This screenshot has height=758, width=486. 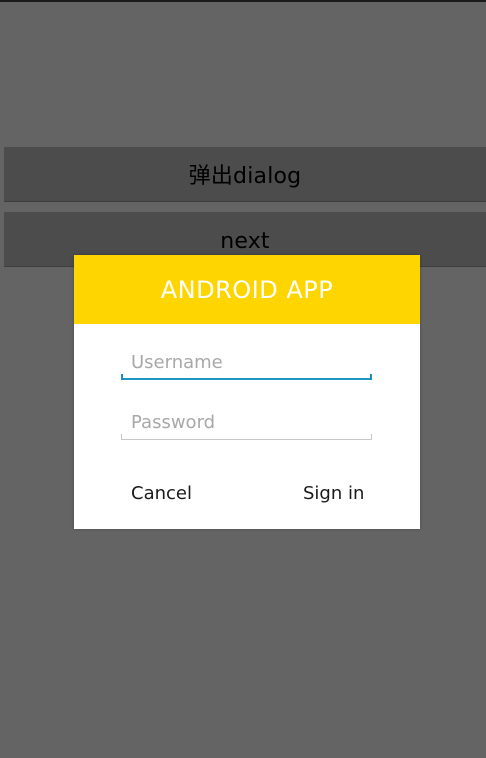 What do you see at coordinates (243, 1) in the screenshot?
I see `status-bar-edge` at bounding box center [243, 1].